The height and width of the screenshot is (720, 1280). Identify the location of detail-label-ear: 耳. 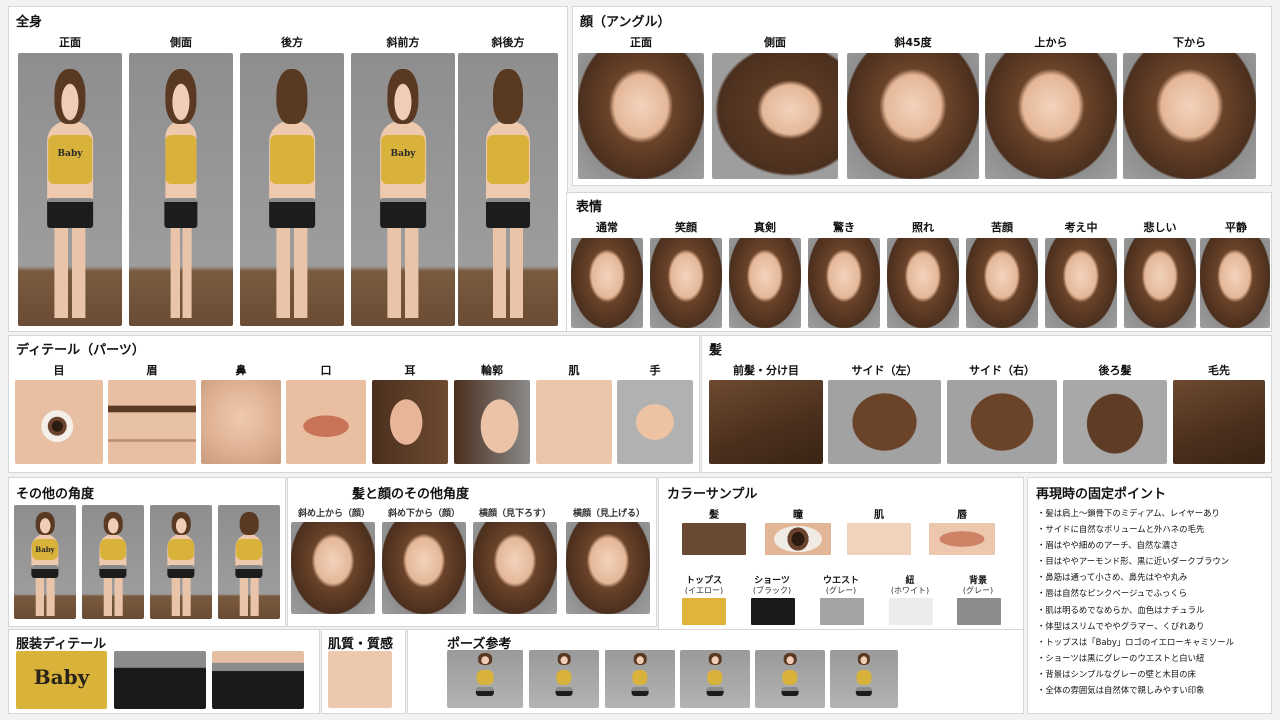
(410, 370).